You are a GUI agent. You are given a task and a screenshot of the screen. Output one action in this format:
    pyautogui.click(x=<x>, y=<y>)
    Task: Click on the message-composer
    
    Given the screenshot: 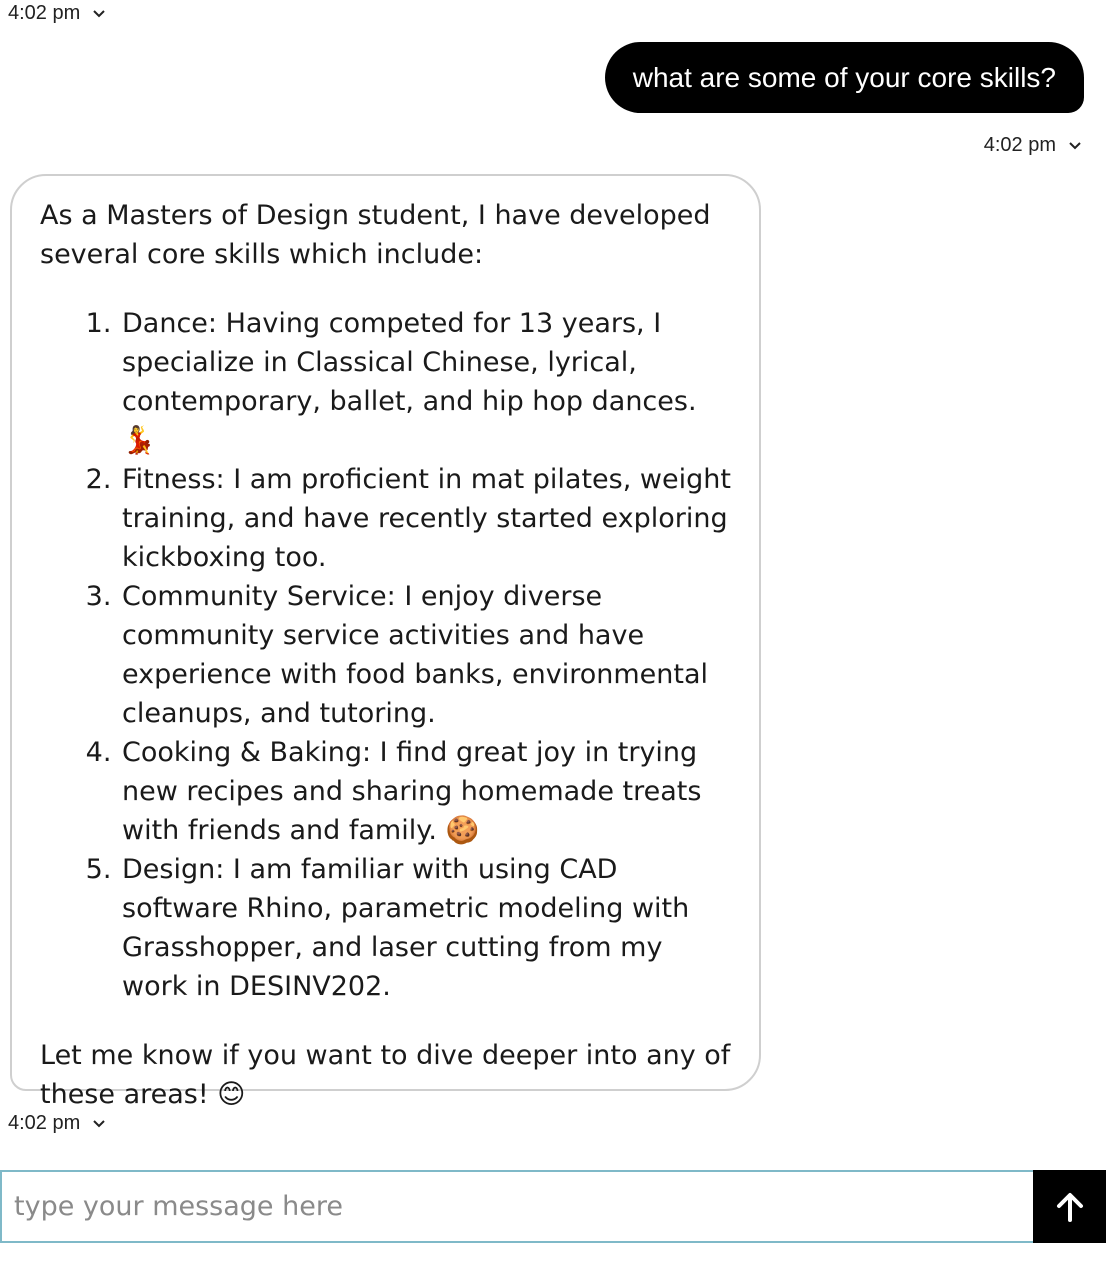 What is the action you would take?
    pyautogui.click(x=553, y=1206)
    